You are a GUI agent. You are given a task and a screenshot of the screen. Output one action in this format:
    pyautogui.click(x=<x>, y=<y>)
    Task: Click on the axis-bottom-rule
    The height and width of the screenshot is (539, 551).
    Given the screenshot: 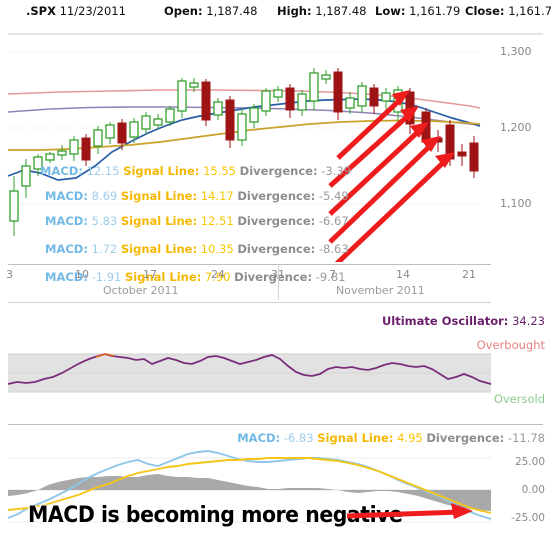 What is the action you would take?
    pyautogui.click(x=249, y=302)
    